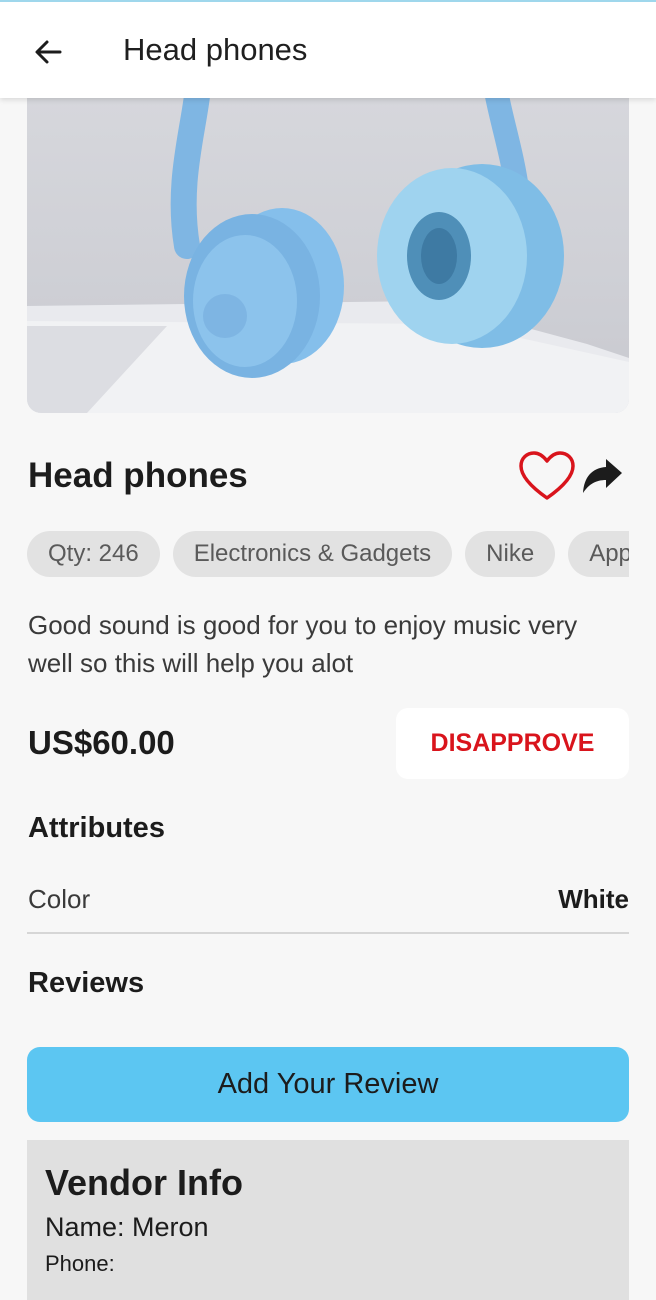 This screenshot has width=656, height=1300. I want to click on chip-category: Electronics & Gadgets, so click(312, 554).